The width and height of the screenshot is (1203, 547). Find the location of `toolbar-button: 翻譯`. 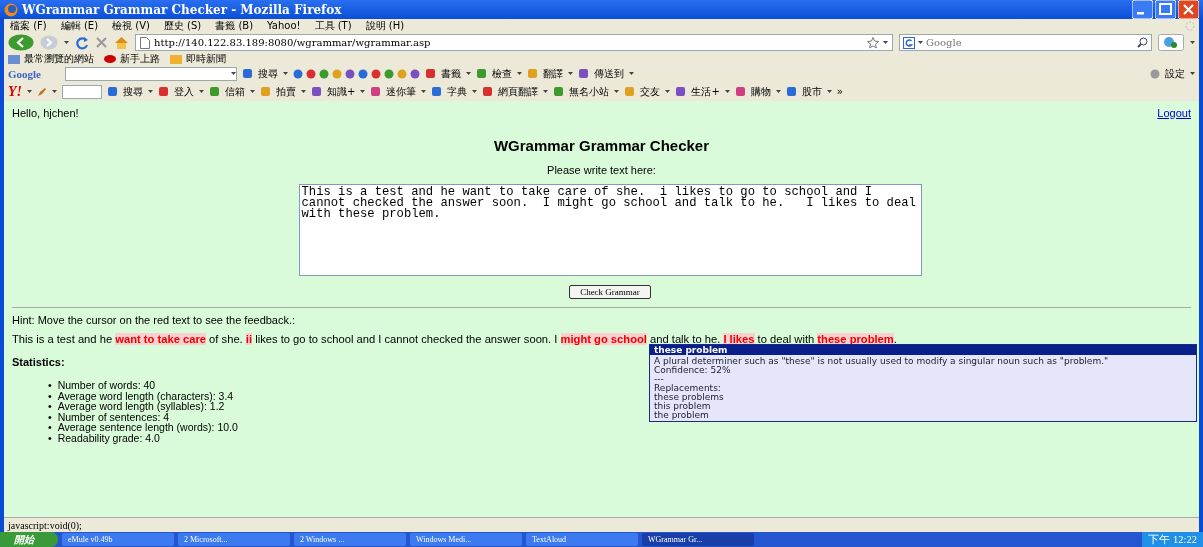

toolbar-button: 翻譯 is located at coordinates (553, 73).